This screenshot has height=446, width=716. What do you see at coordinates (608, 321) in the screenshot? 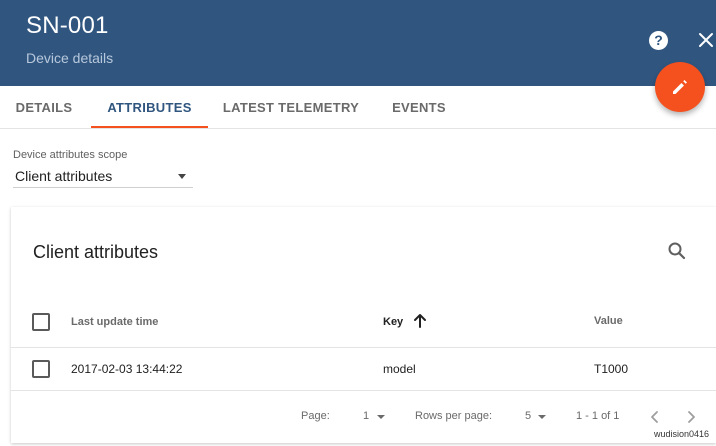
I see `column-header-value: Value` at bounding box center [608, 321].